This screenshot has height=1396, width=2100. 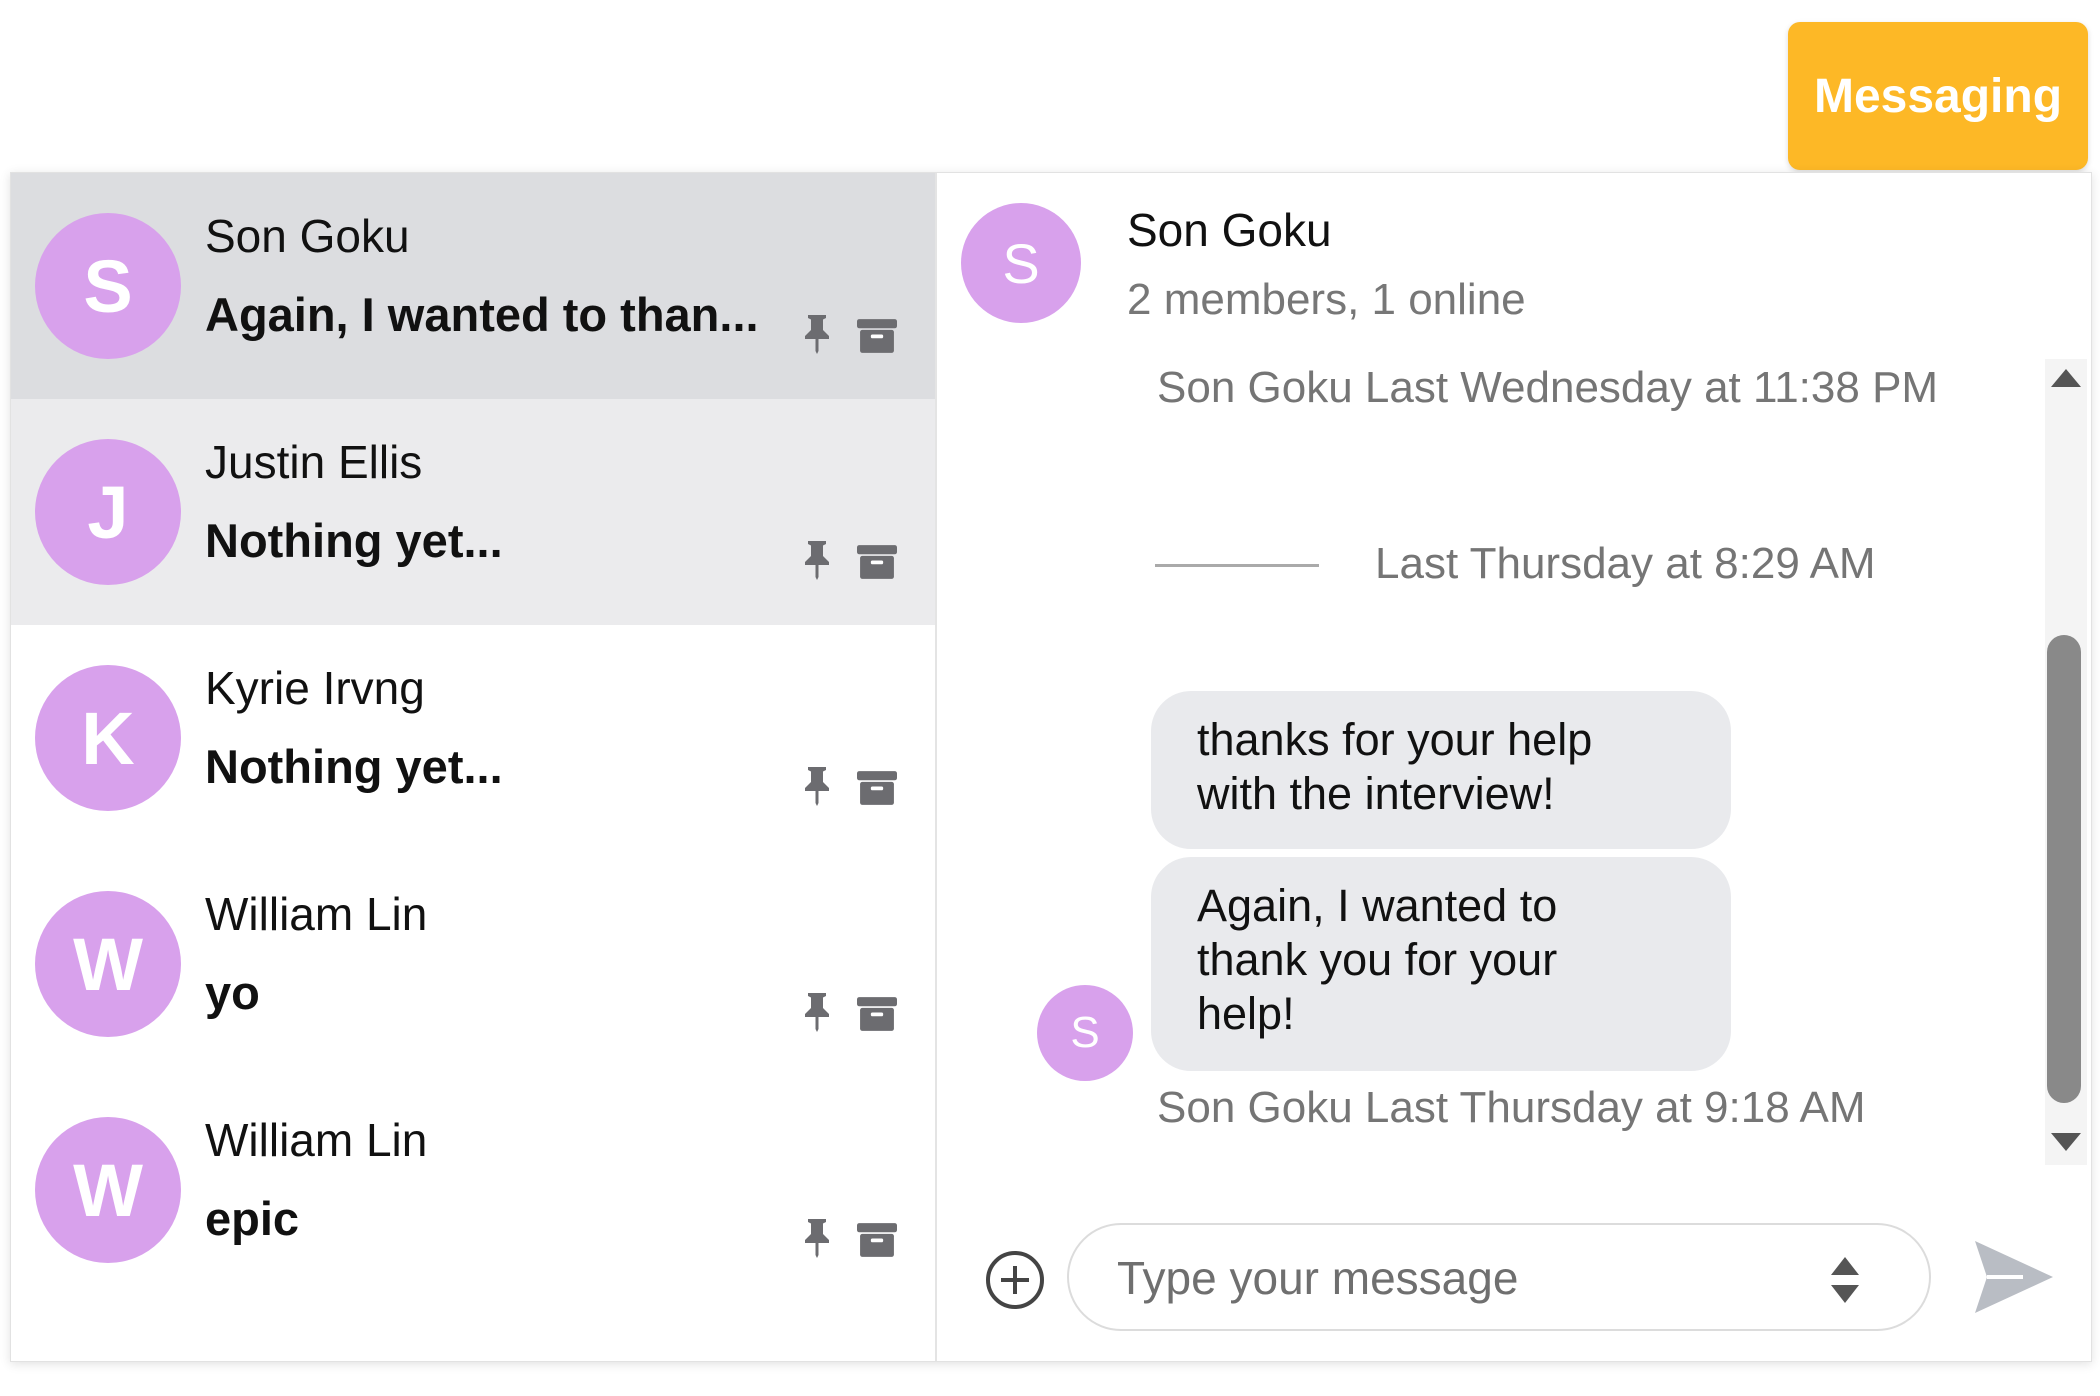 What do you see at coordinates (1467, 1278) in the screenshot?
I see `message-input` at bounding box center [1467, 1278].